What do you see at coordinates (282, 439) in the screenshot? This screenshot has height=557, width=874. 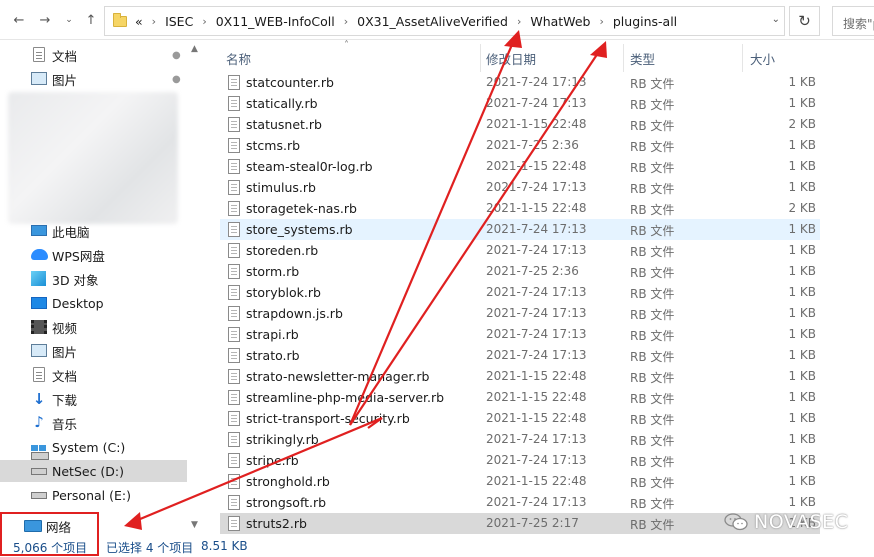 I see `file-name: strikingly.rb` at bounding box center [282, 439].